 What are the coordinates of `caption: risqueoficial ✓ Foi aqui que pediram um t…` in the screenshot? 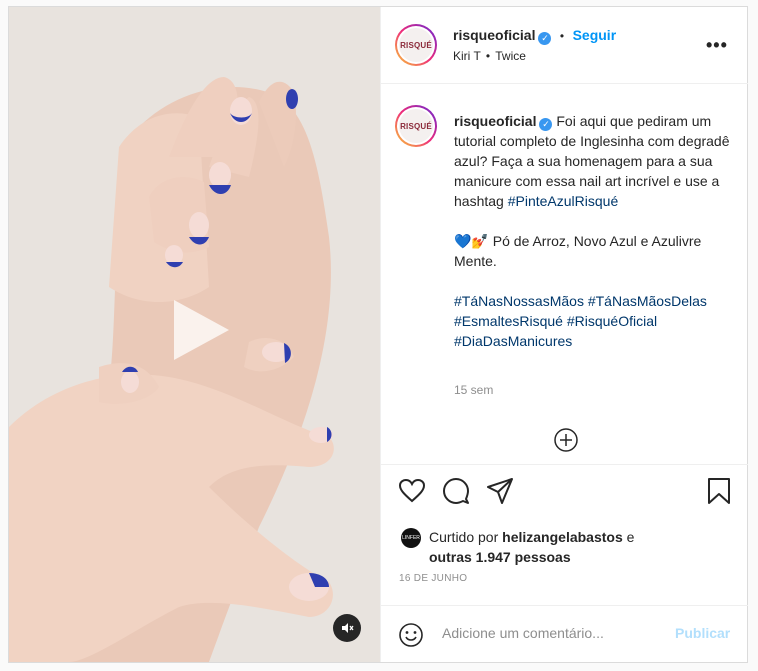 It's located at (596, 231).